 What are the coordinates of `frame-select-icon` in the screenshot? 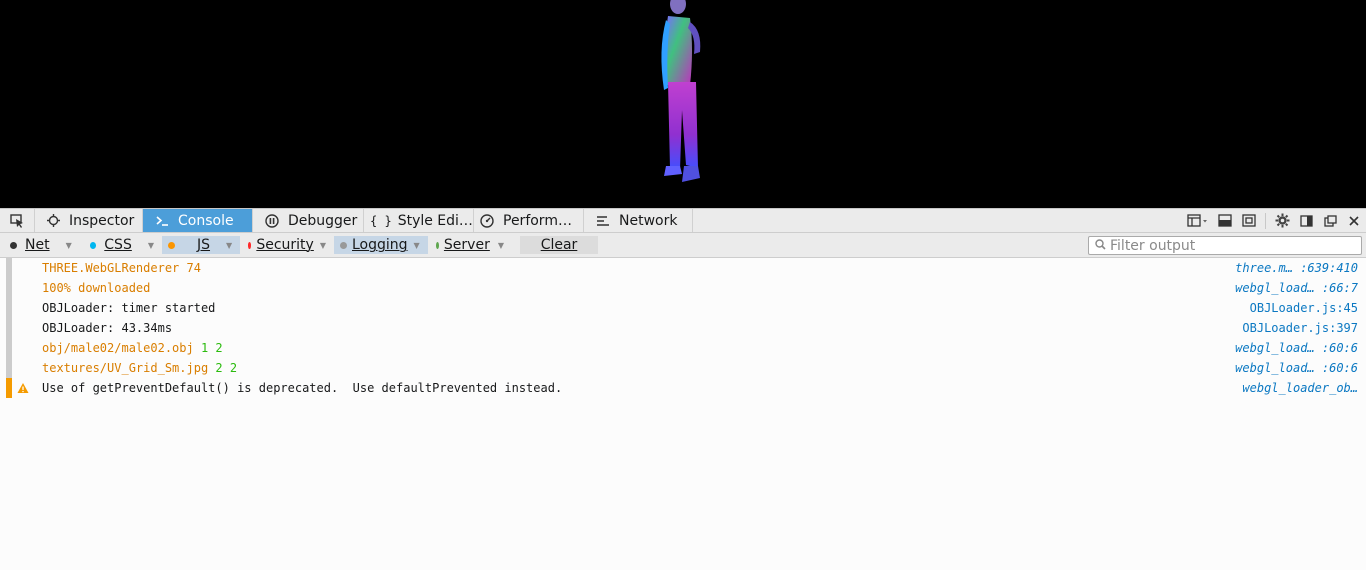 It's located at (1197, 220).